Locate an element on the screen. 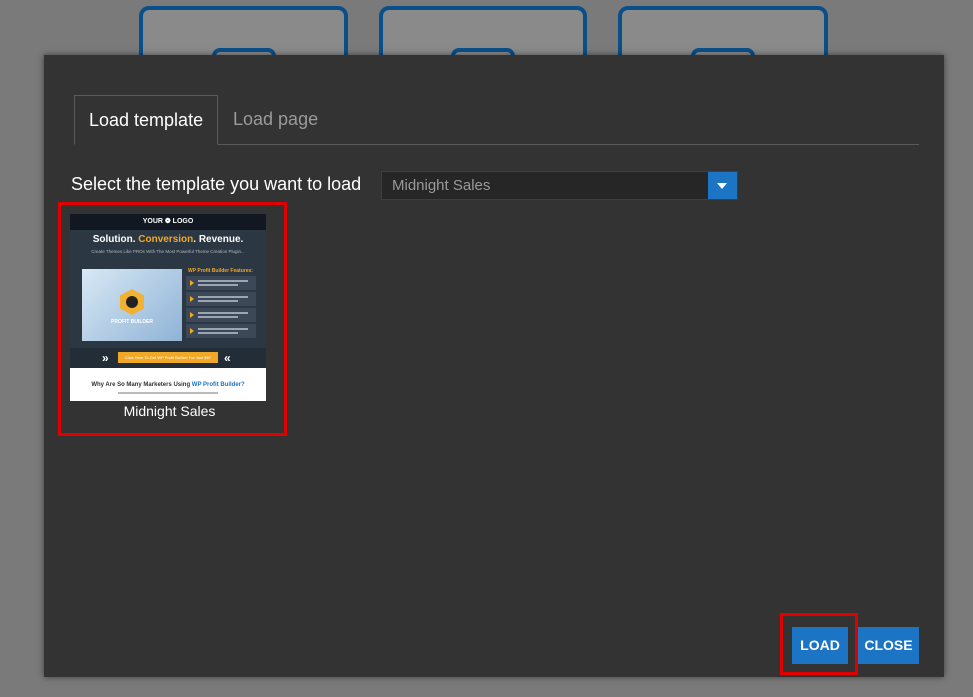 This screenshot has width=973, height=697. thumb-product-name: PROFIT BUILDER is located at coordinates (132, 322).